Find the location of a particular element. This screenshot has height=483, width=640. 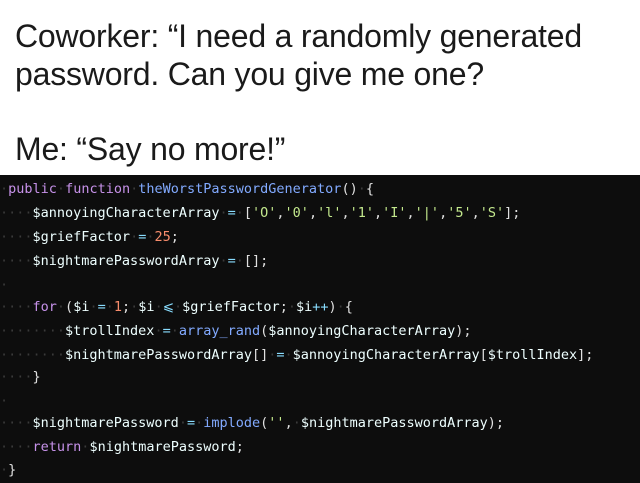

caption-line-3: Me: “Say no more!” is located at coordinates (150, 149).